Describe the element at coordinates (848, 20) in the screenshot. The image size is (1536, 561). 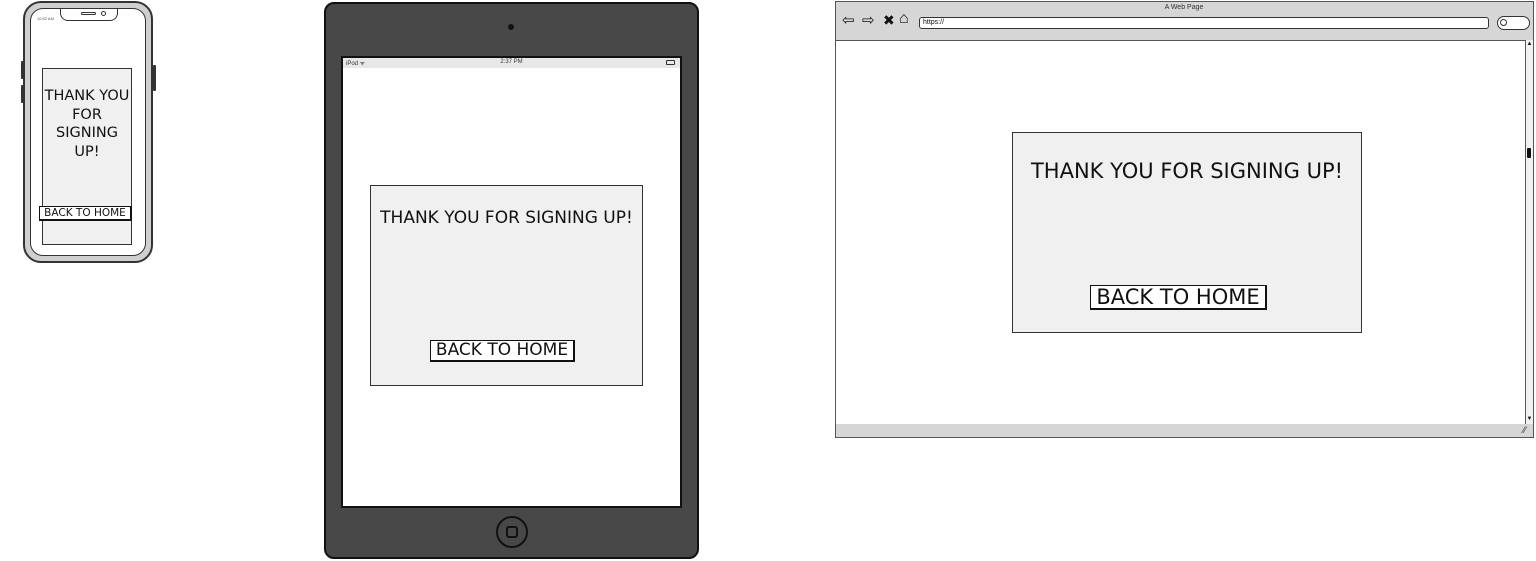
I see `back-arrow-icon: ⇦` at that location.